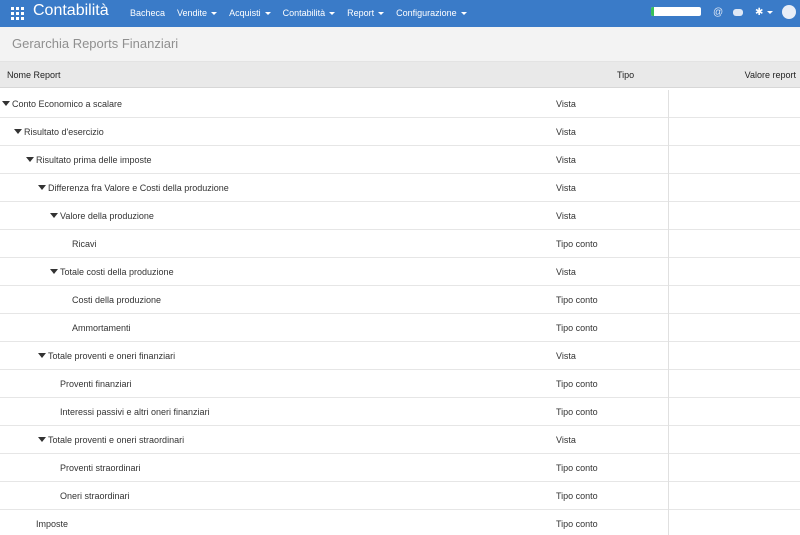 The image size is (800, 535). What do you see at coordinates (770, 75) in the screenshot?
I see `column-header-value: Valore report` at bounding box center [770, 75].